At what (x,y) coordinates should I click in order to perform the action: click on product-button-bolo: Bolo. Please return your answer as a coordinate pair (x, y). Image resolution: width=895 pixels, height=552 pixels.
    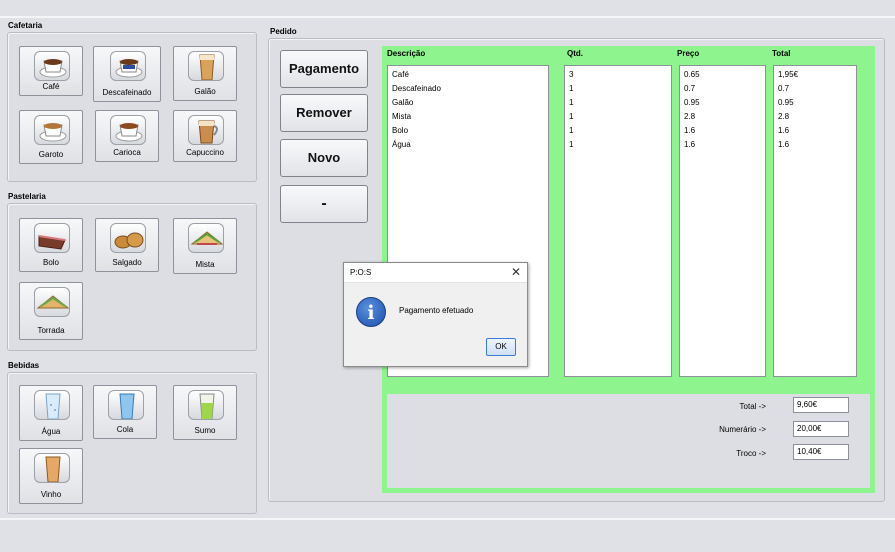
    Looking at the image, I should click on (51, 245).